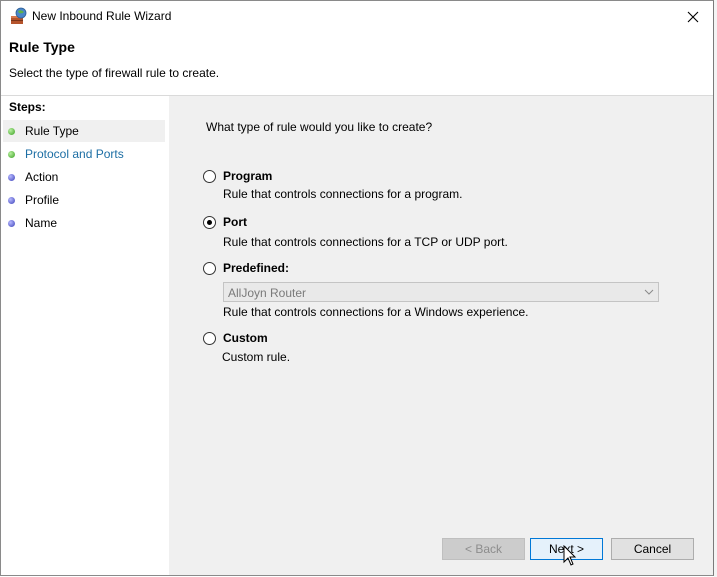 Image resolution: width=717 pixels, height=577 pixels. What do you see at coordinates (84, 200) in the screenshot?
I see `step-profile: Profile` at bounding box center [84, 200].